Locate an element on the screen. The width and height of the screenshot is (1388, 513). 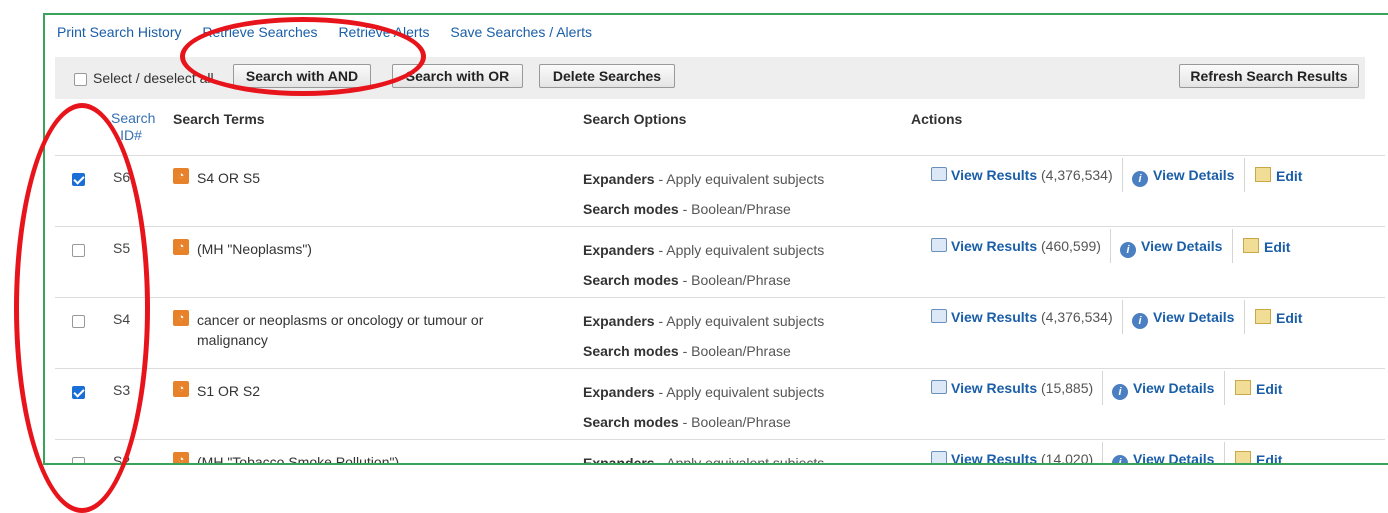
search-modes-option: Search modes - Boolean/Phrase is located at coordinates (687, 280).